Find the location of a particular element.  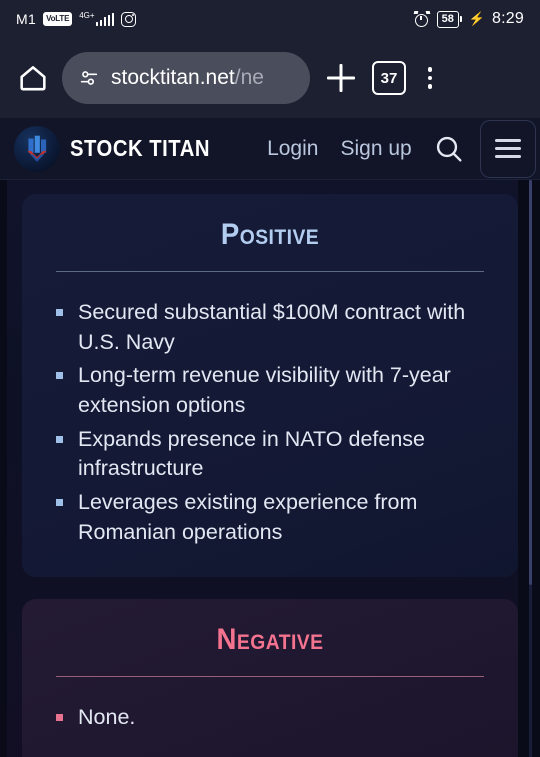

browser-toolbar: stocktitan.net/ne 37 is located at coordinates (270, 78).